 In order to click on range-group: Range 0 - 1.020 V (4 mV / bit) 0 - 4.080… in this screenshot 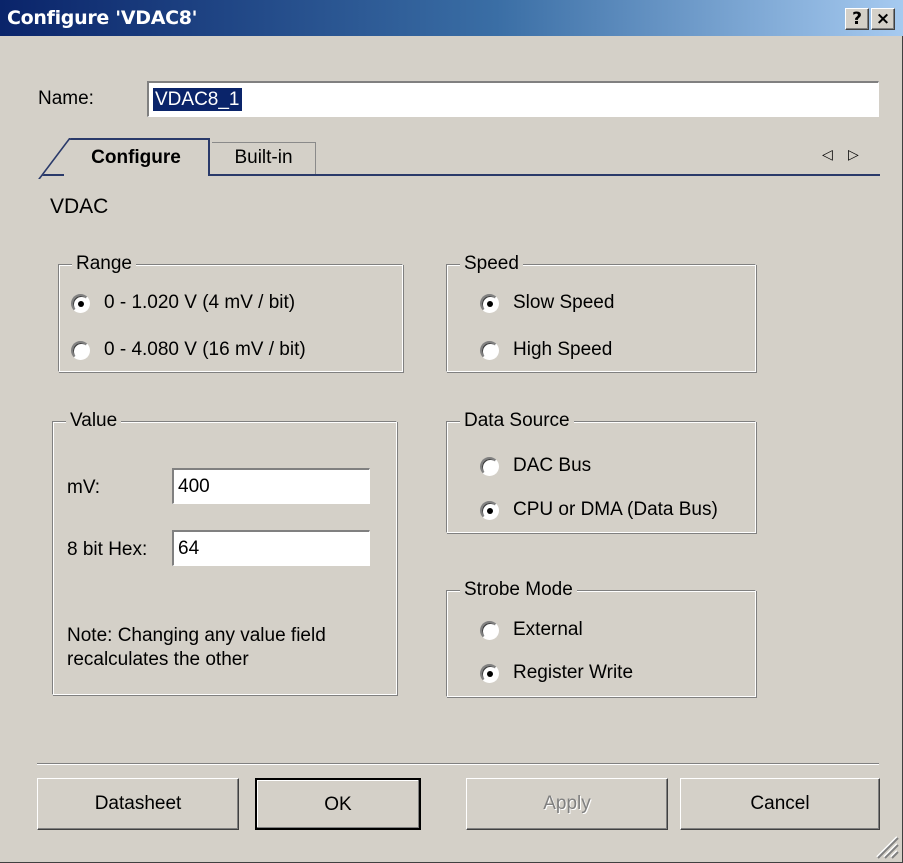, I will do `click(230, 312)`.